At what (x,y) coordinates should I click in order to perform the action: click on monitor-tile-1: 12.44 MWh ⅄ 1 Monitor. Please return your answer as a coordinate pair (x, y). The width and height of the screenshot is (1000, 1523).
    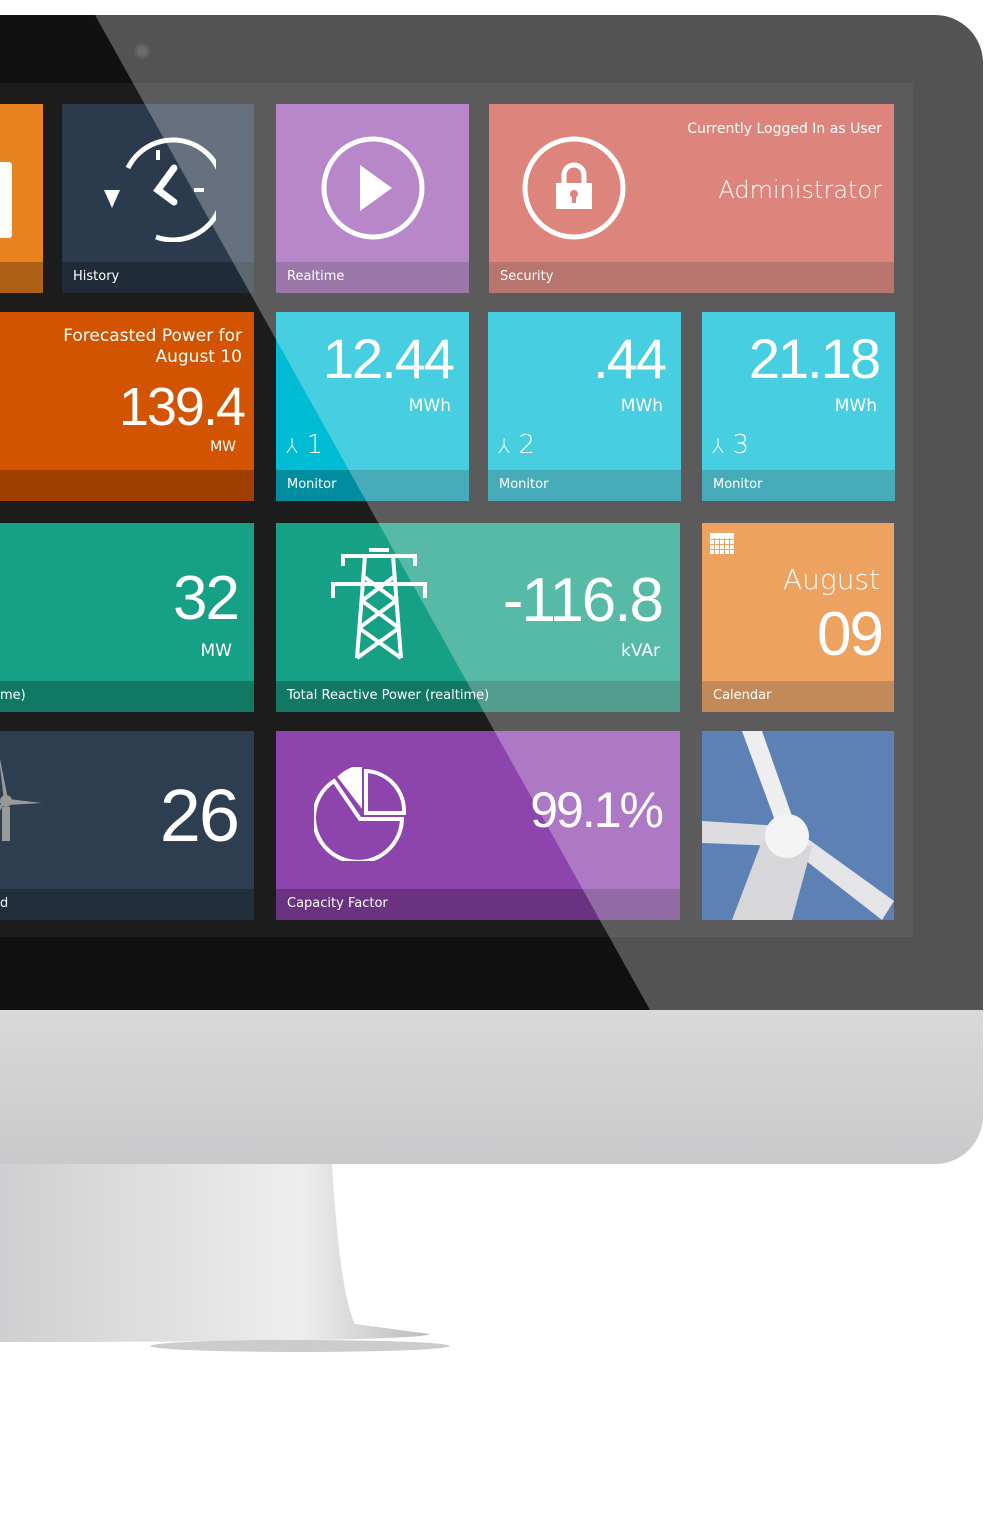
    Looking at the image, I should click on (372, 406).